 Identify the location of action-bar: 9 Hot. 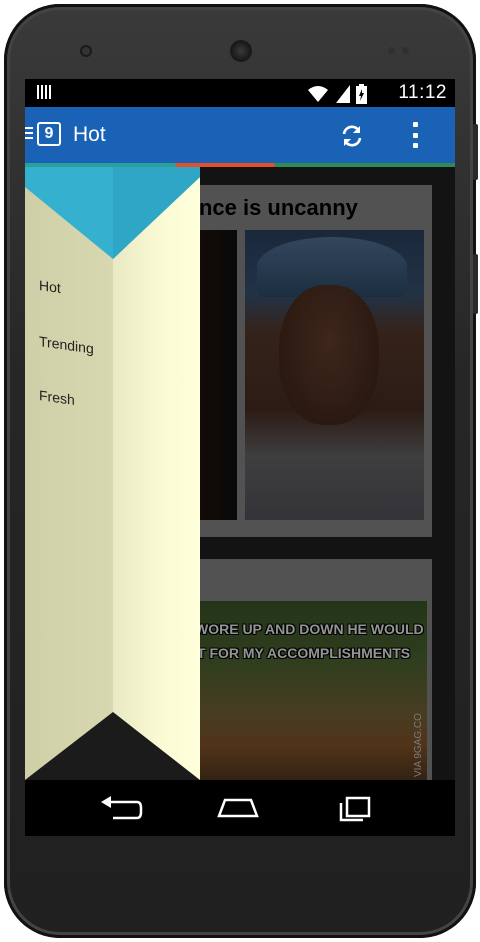
(240, 135).